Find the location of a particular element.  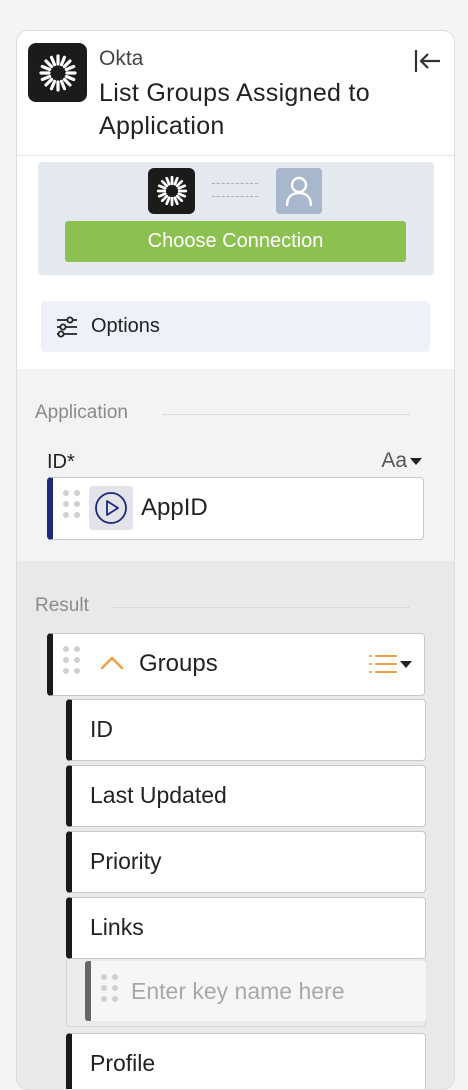

groups-label: Groups is located at coordinates (178, 663).